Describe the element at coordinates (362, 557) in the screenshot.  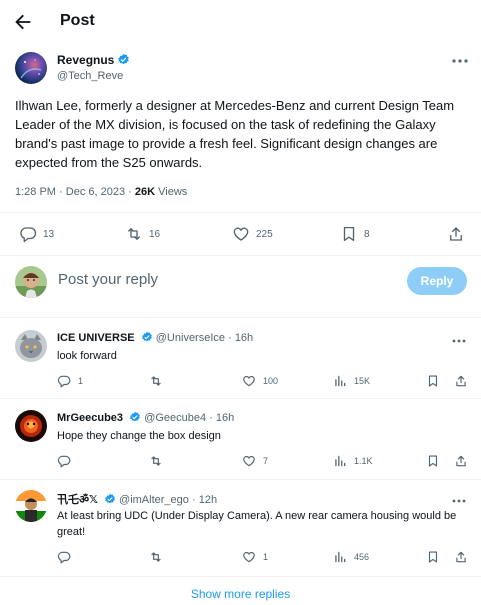
I see `views-count: 456` at that location.